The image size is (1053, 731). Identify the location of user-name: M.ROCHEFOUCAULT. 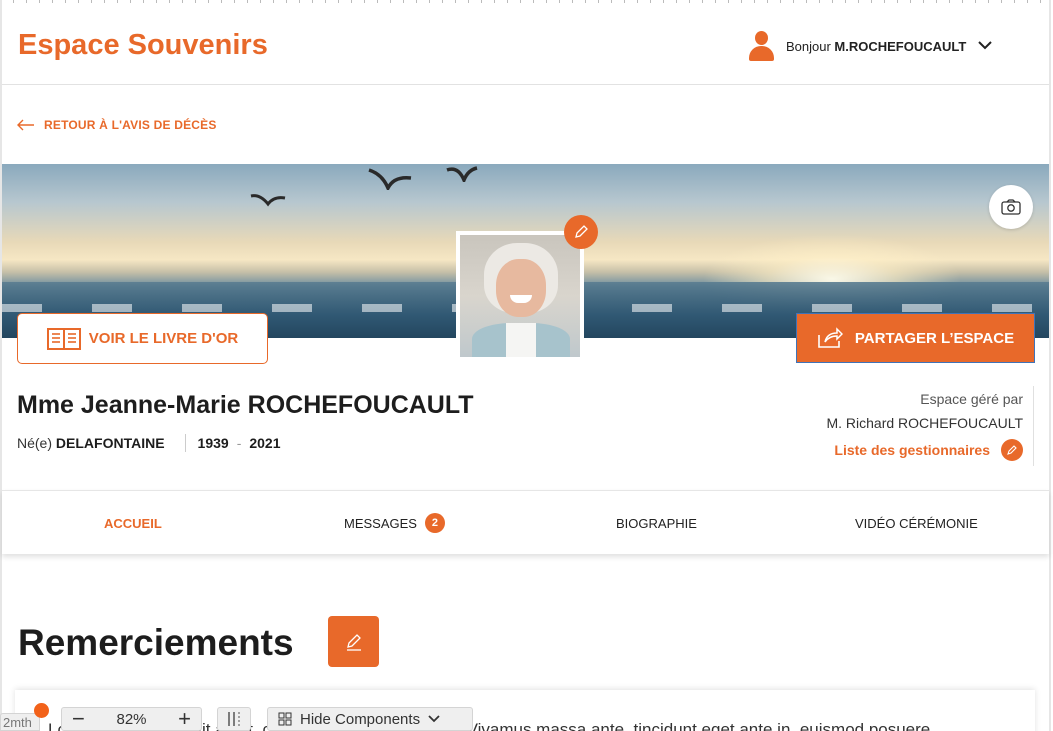
(900, 46).